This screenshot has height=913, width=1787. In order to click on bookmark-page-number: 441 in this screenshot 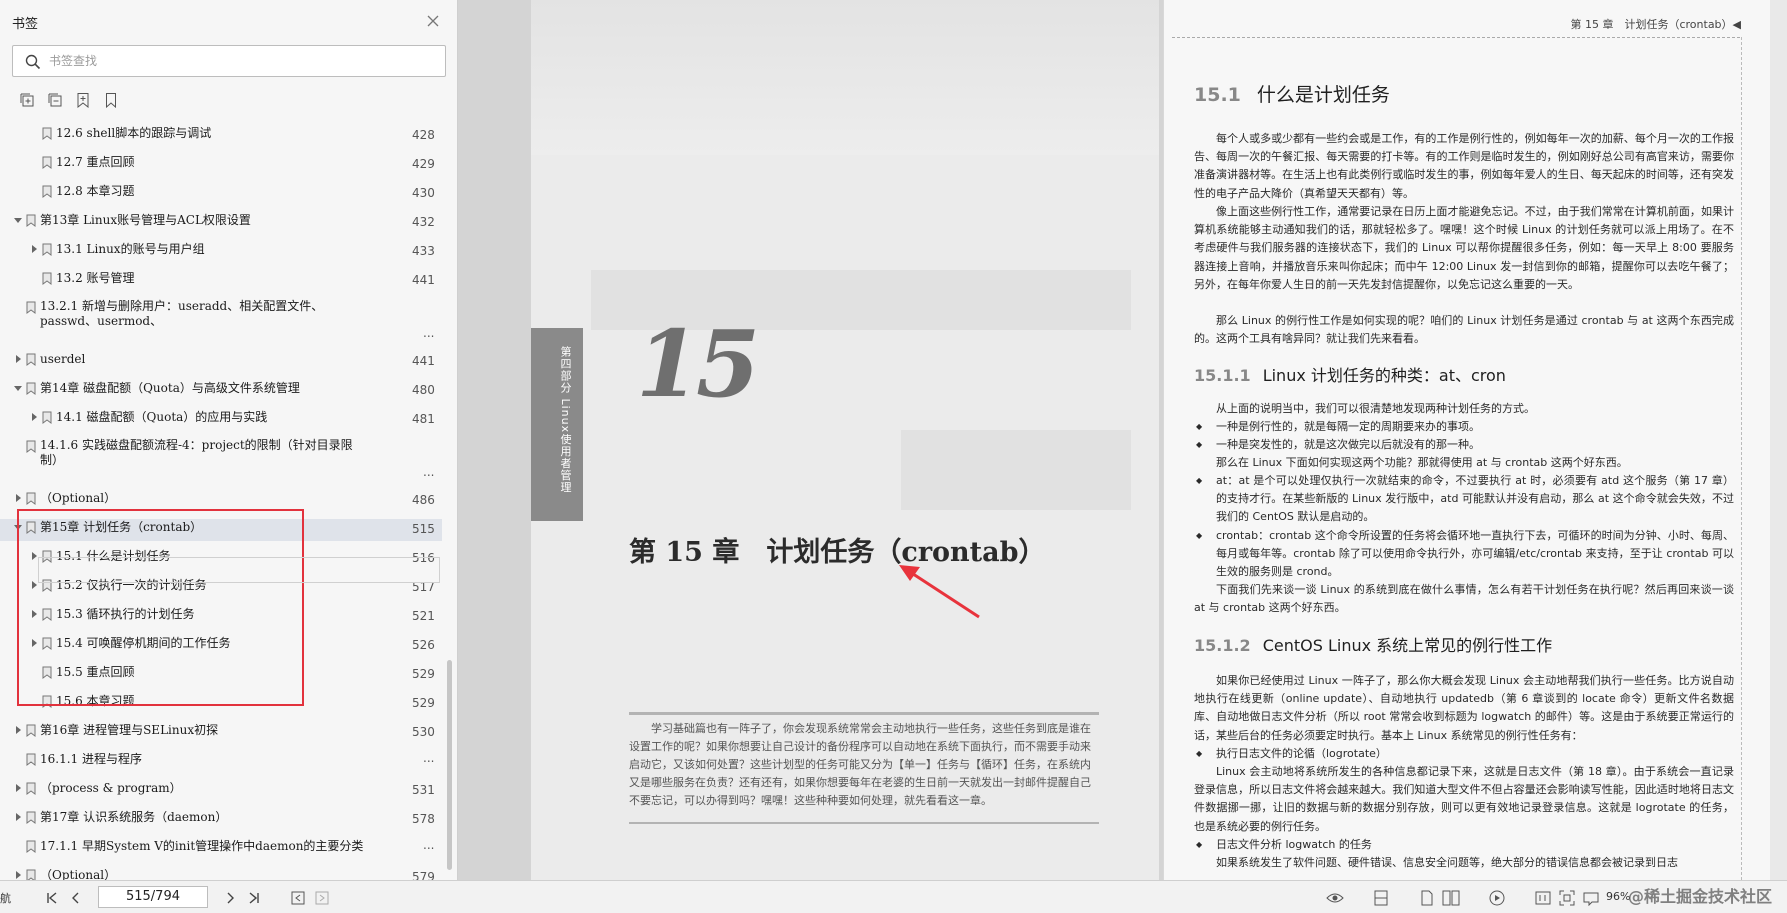, I will do `click(423, 280)`.